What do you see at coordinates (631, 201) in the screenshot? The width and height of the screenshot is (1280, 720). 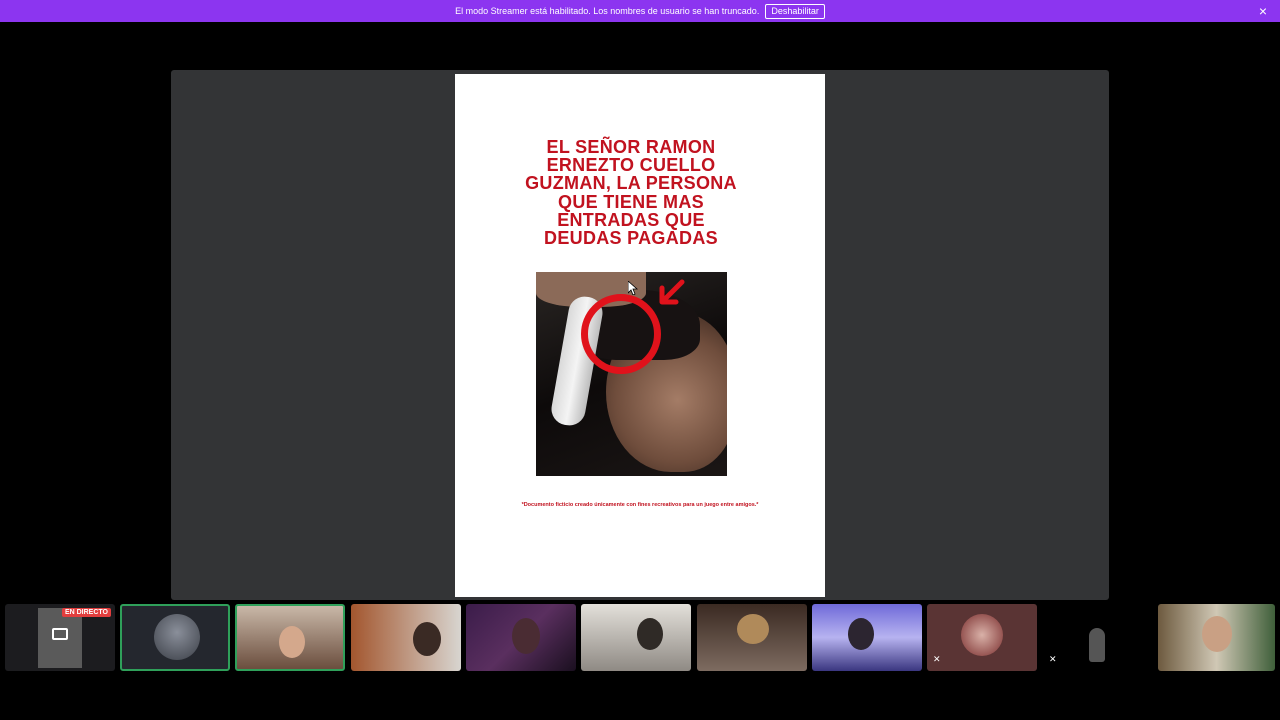 I see `title-line: QUE TIENE MAS` at bounding box center [631, 201].